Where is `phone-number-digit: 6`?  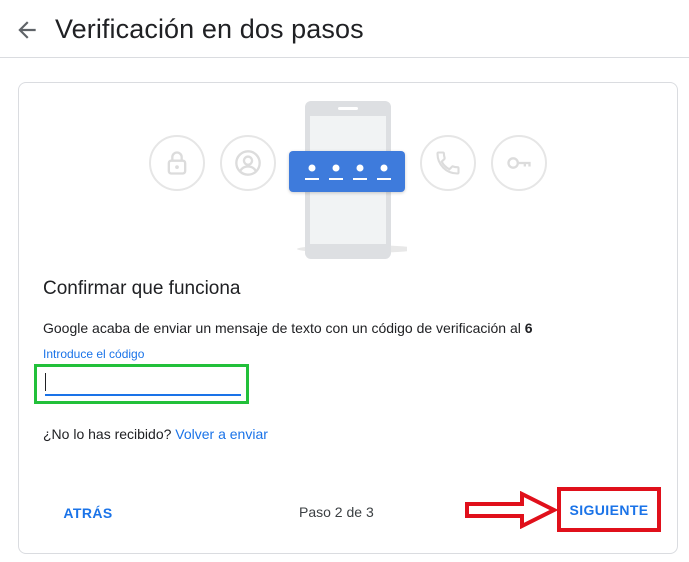 phone-number-digit: 6 is located at coordinates (528, 328).